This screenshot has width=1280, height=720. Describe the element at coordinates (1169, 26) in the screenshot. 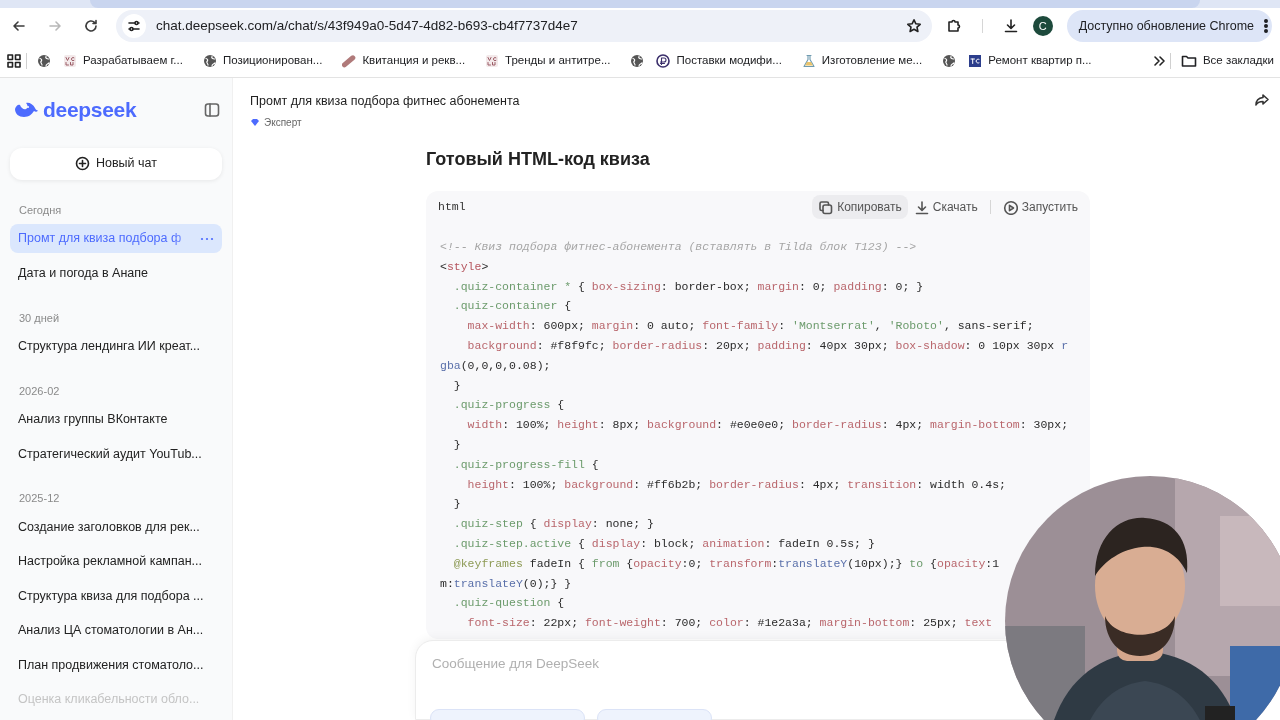

I see `update-chrome-button: Доступно обновление Chrome` at that location.